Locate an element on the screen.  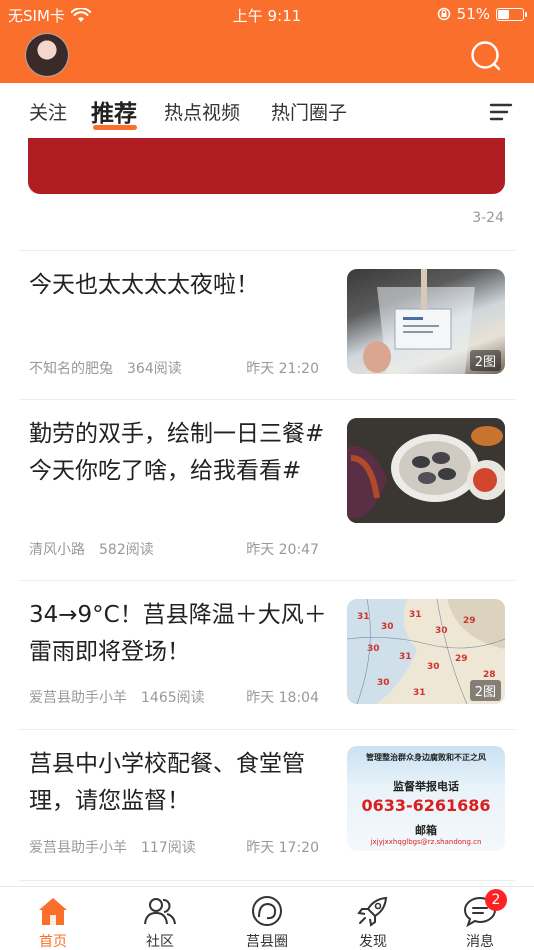
feed-item-time: 昨天 20:47 is located at coordinates (282, 550).